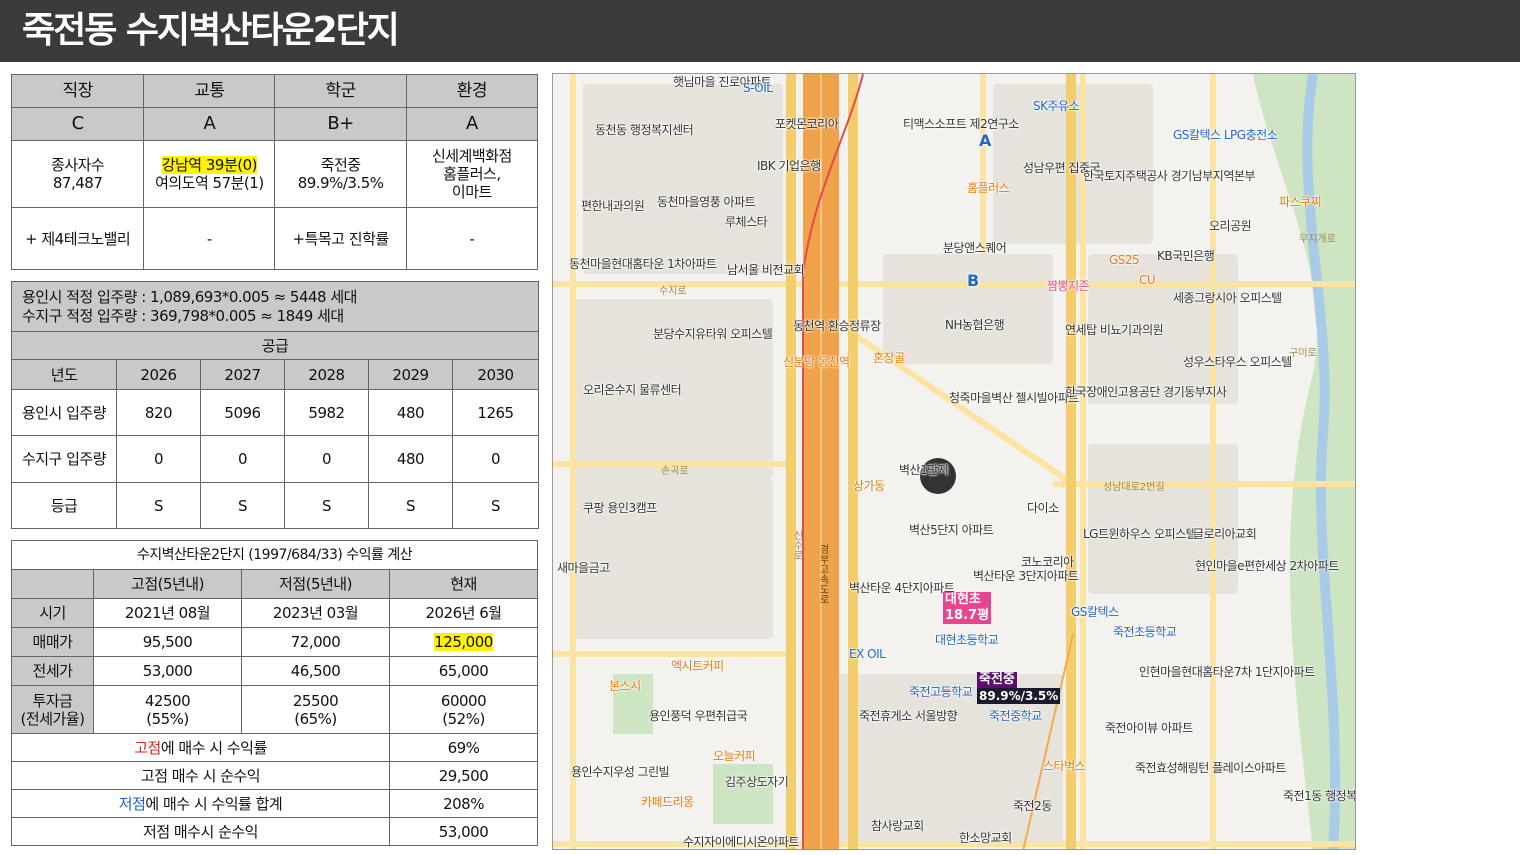 The height and width of the screenshot is (855, 1520). I want to click on map-label: GS칼텍스 LPG충전소, so click(1225, 135).